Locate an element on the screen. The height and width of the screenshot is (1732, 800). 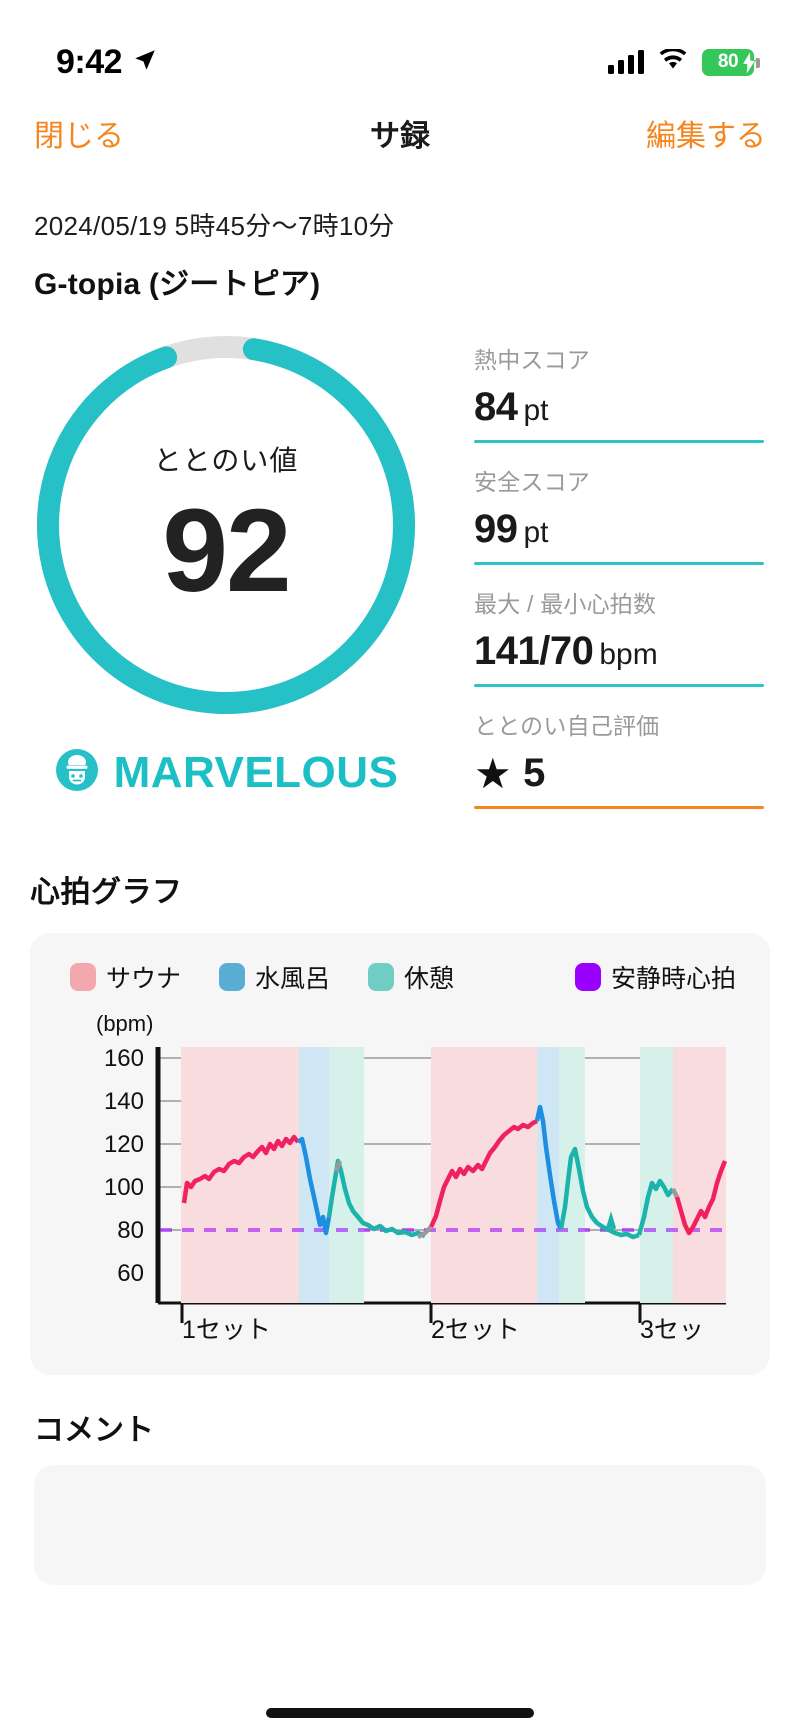
session-header: 2024/05/19 5時45分〜7時10分 G-topia (ジートピア) is located at coordinates (400, 236).